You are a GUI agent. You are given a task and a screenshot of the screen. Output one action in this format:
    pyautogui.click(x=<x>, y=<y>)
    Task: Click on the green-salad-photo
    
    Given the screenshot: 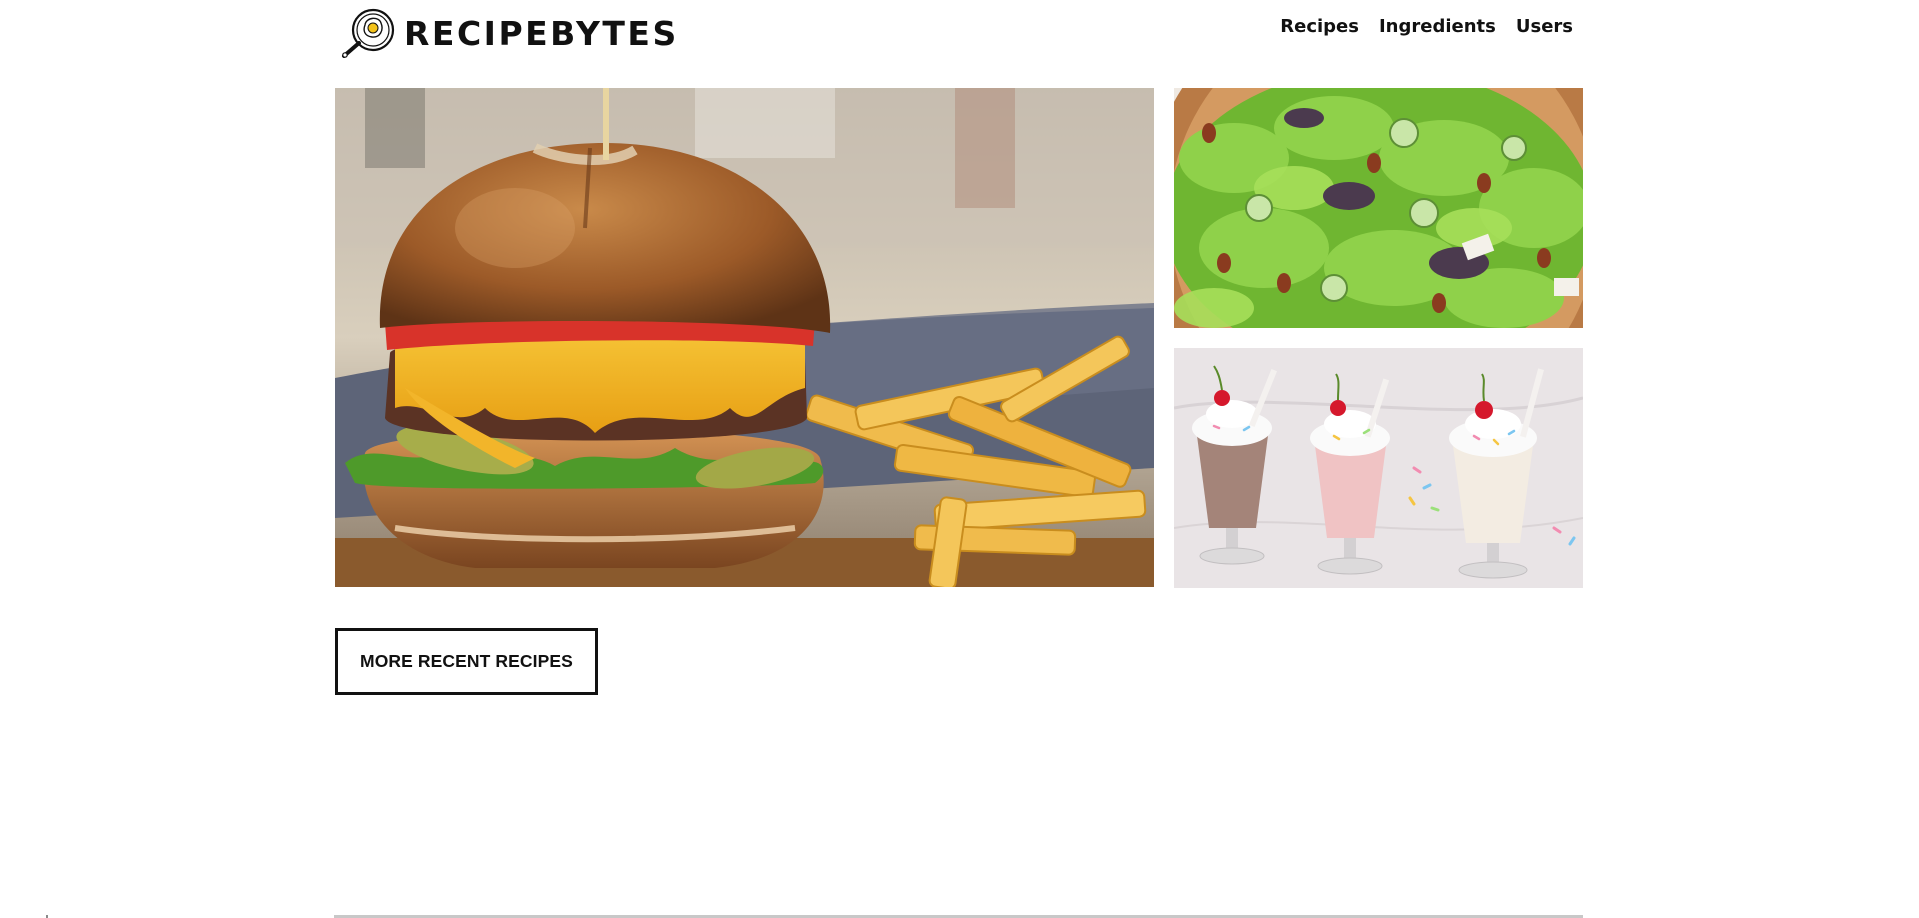 What is the action you would take?
    pyautogui.click(x=1378, y=208)
    